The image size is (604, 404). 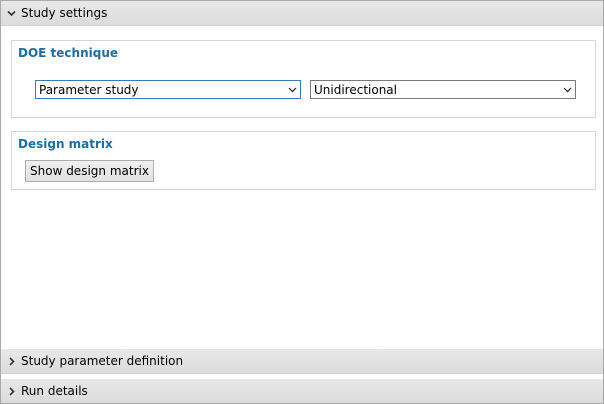 I want to click on study-settings-header: Study settings, so click(x=302, y=13).